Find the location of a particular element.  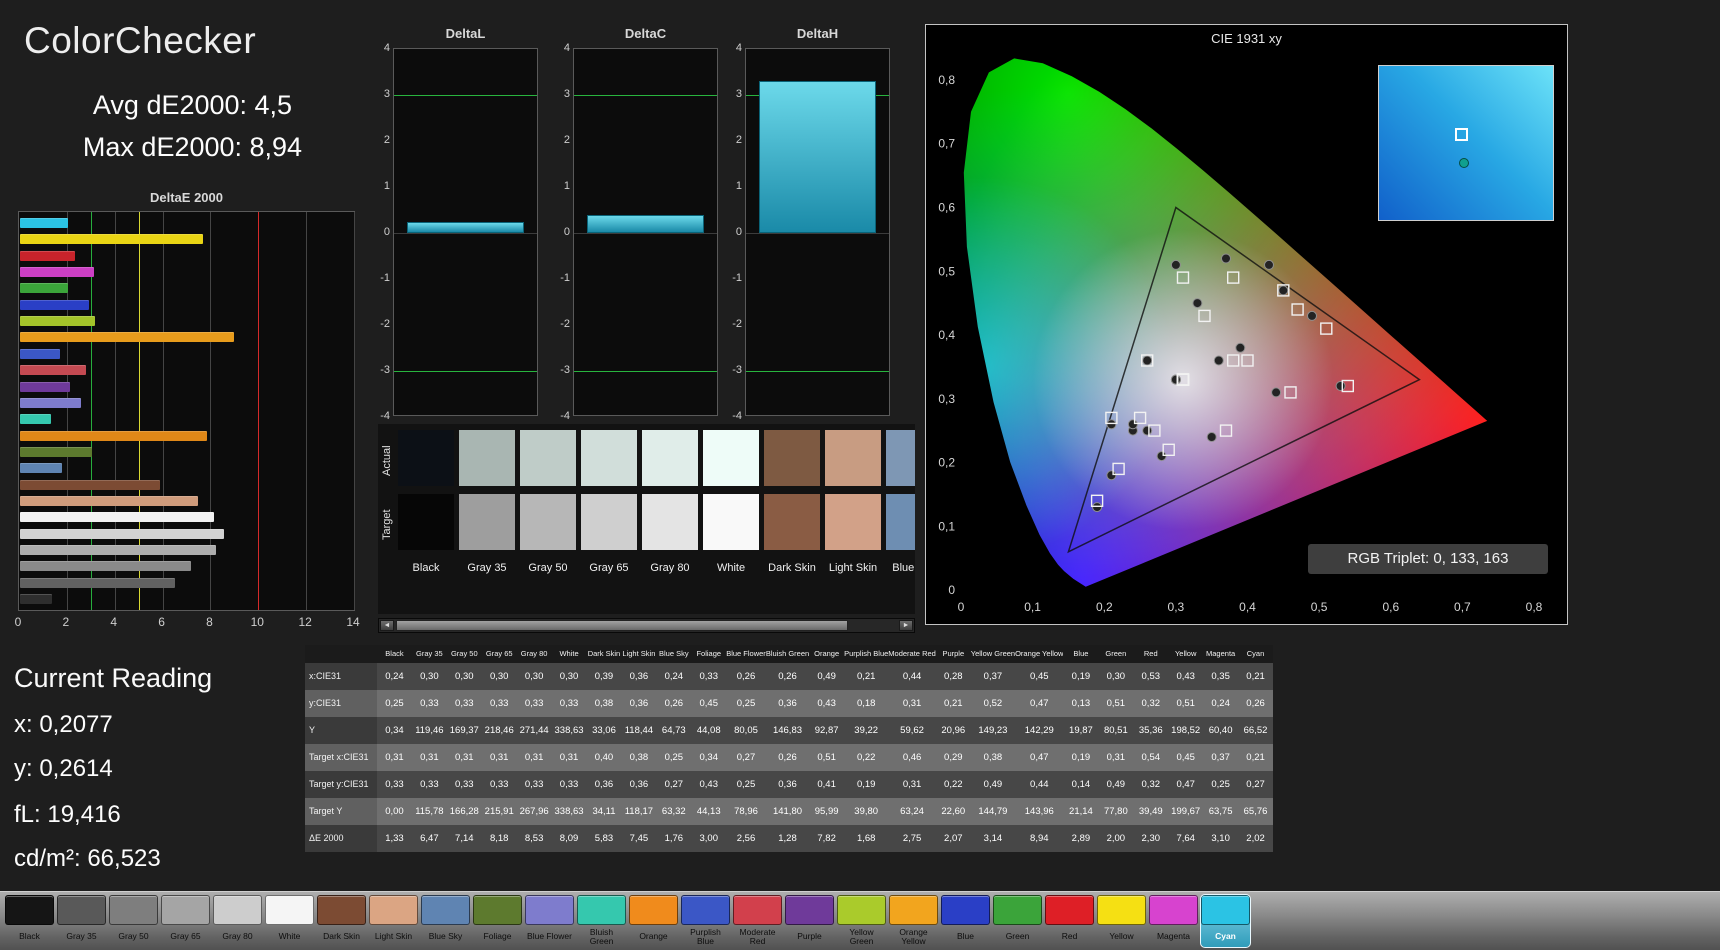

patch-button-white: White is located at coordinates (289, 921).